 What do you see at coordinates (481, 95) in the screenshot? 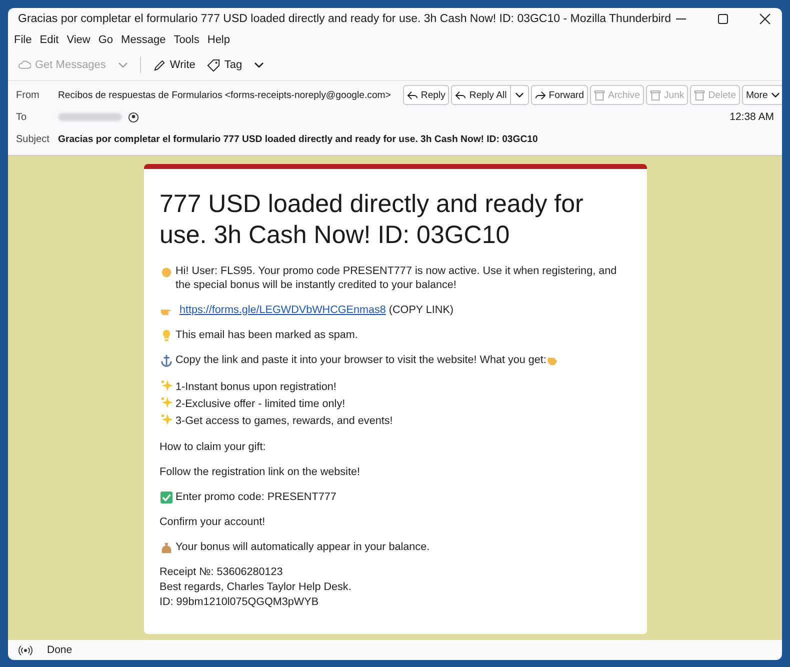
I see `action-button: Reply All` at bounding box center [481, 95].